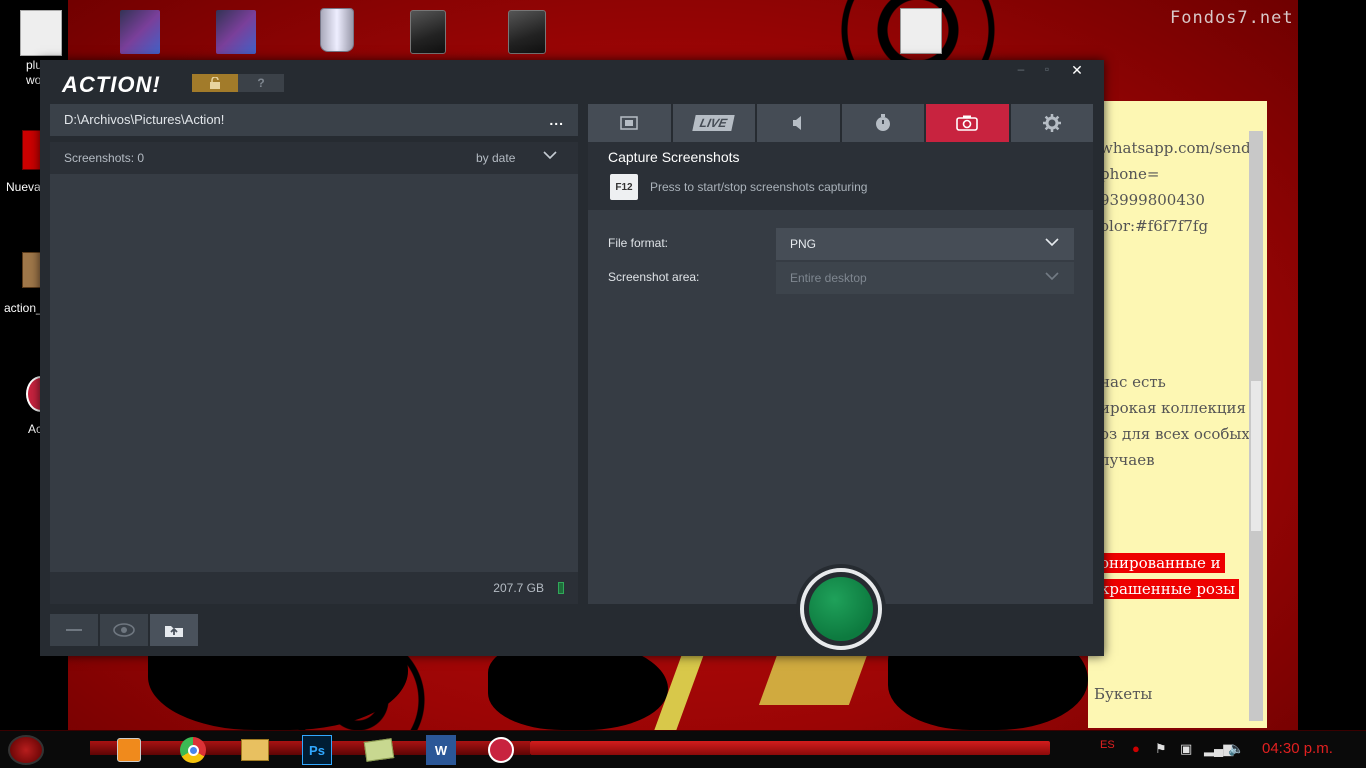 The image size is (1366, 768). Describe the element at coordinates (111, 84) in the screenshot. I see `app-logo: ACTION!` at that location.